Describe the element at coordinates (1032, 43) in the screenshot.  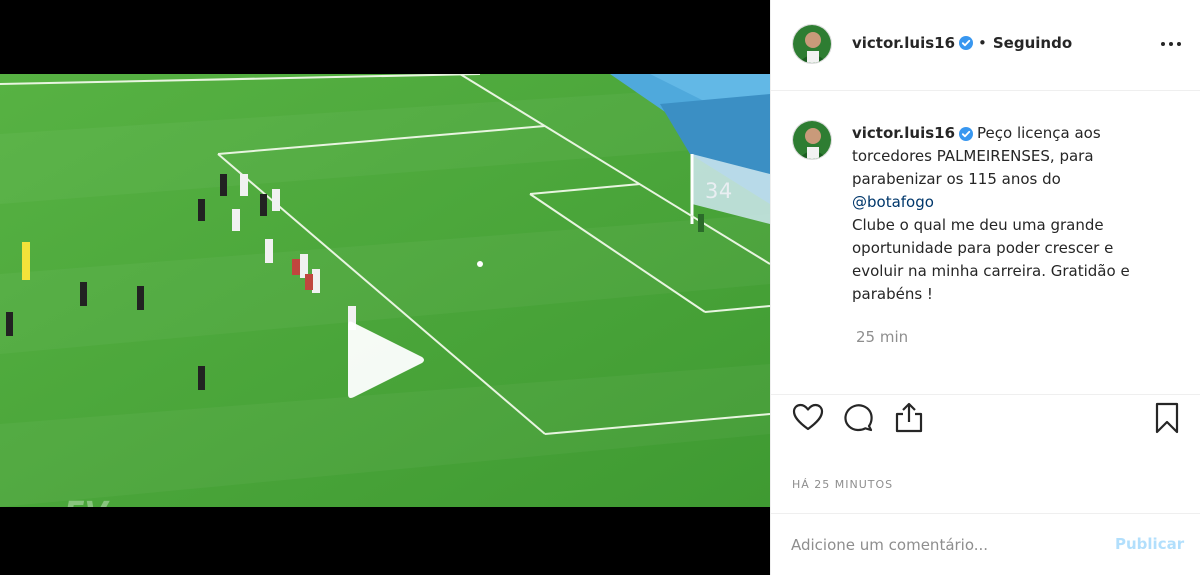
I see `following-button: Seguindo` at that location.